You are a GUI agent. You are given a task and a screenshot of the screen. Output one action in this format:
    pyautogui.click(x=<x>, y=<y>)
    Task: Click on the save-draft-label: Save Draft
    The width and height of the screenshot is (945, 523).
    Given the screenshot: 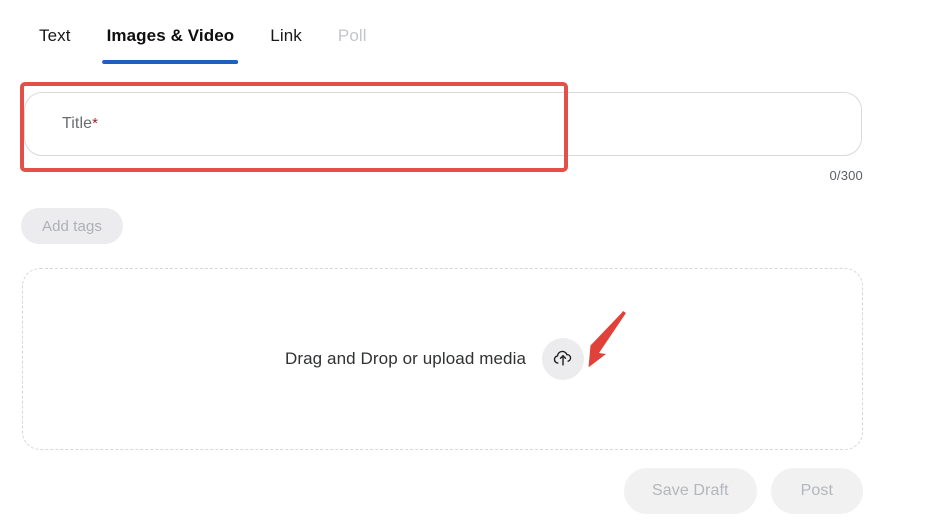 What is the action you would take?
    pyautogui.click(x=690, y=490)
    